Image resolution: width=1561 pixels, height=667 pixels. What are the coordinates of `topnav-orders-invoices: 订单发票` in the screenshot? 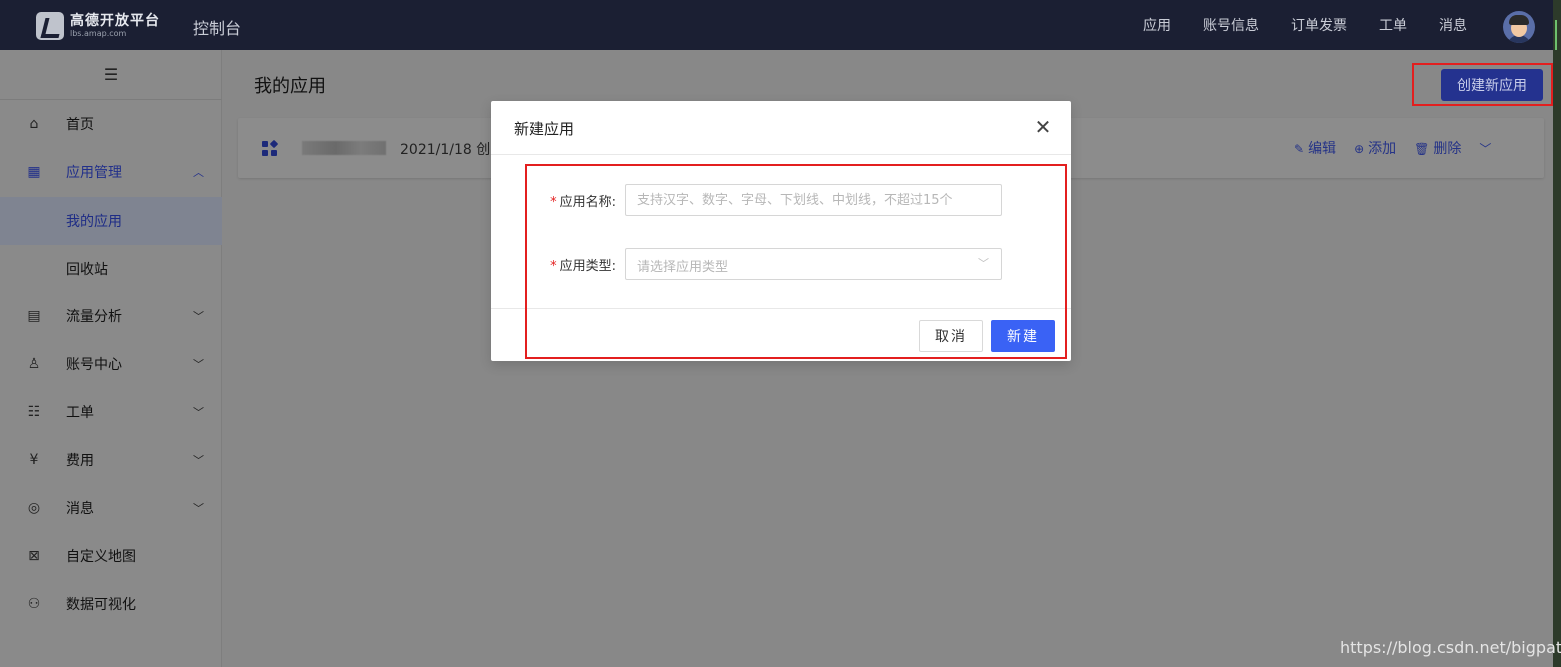 It's located at (1319, 25).